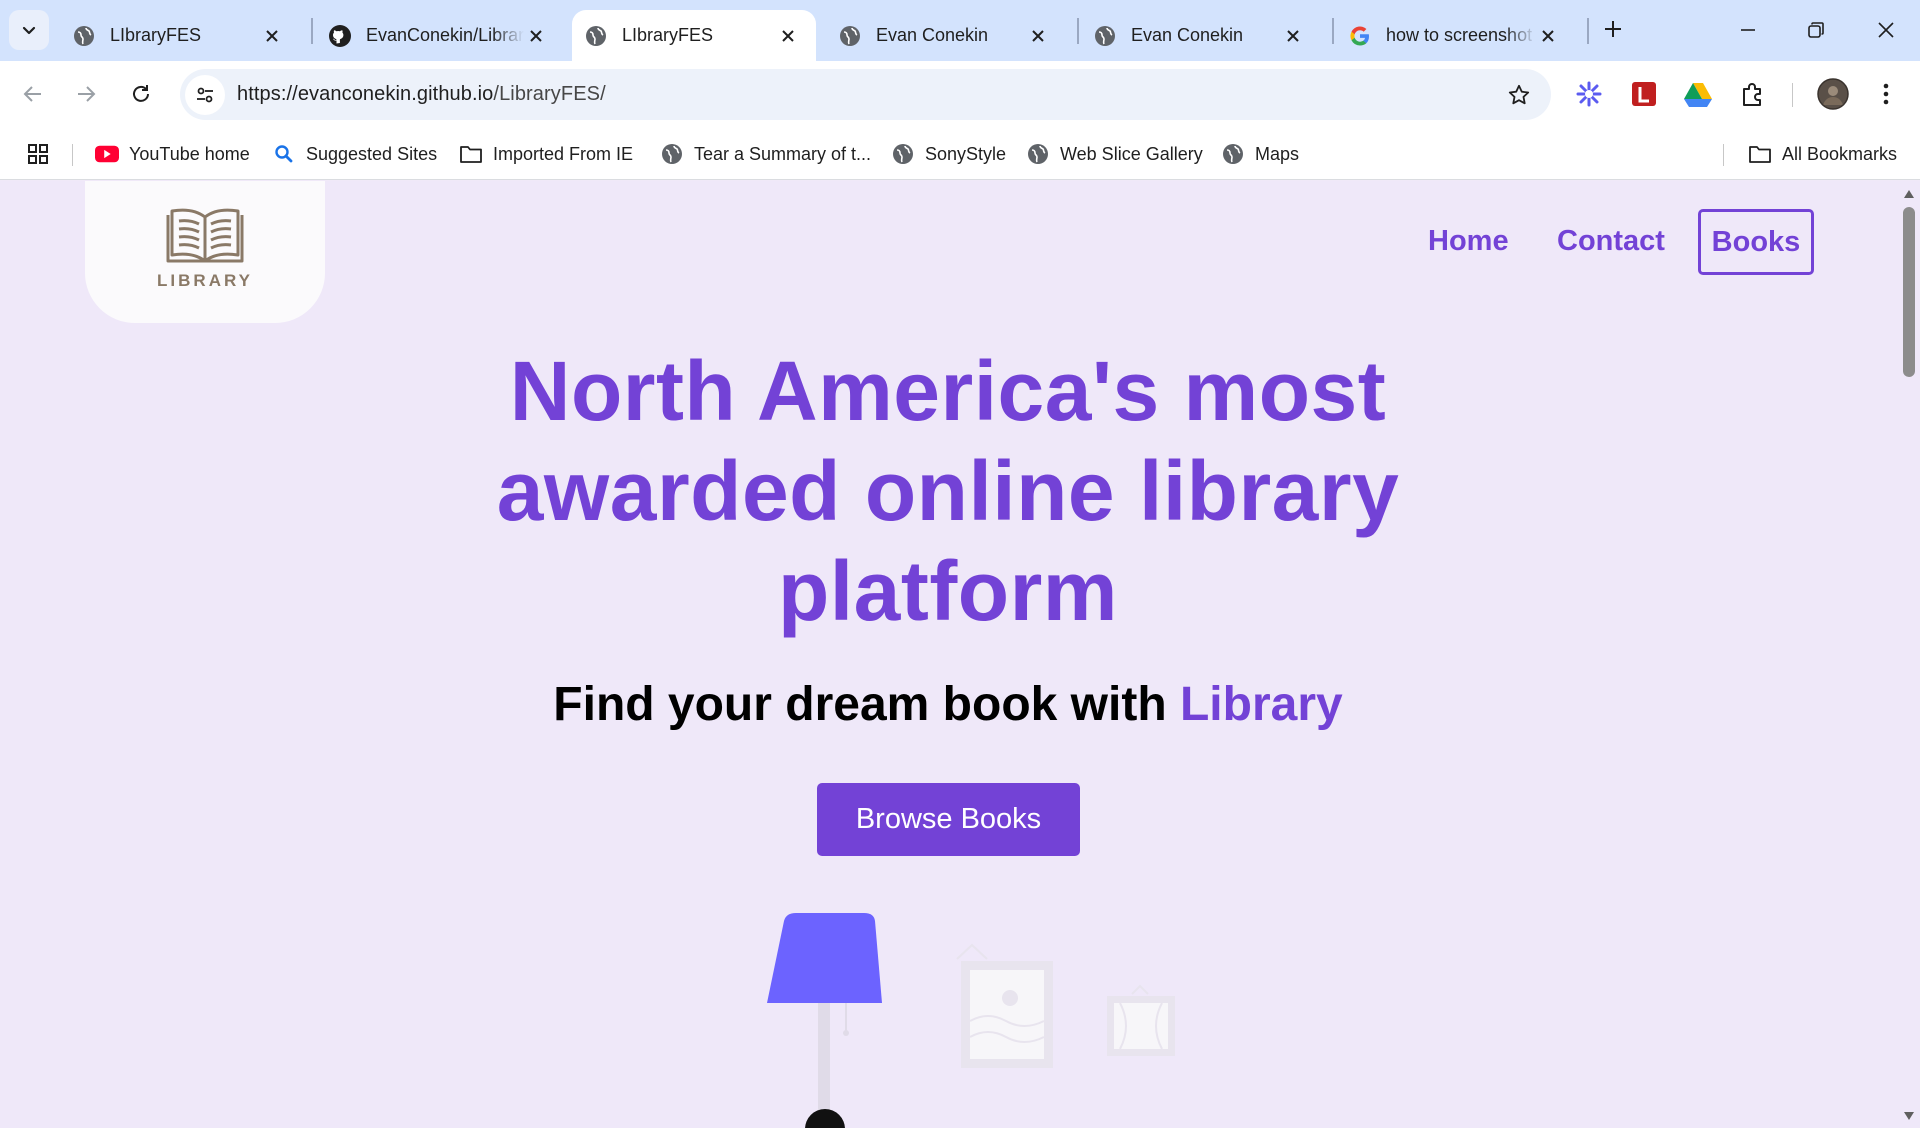  I want to click on apps-button, so click(43, 154).